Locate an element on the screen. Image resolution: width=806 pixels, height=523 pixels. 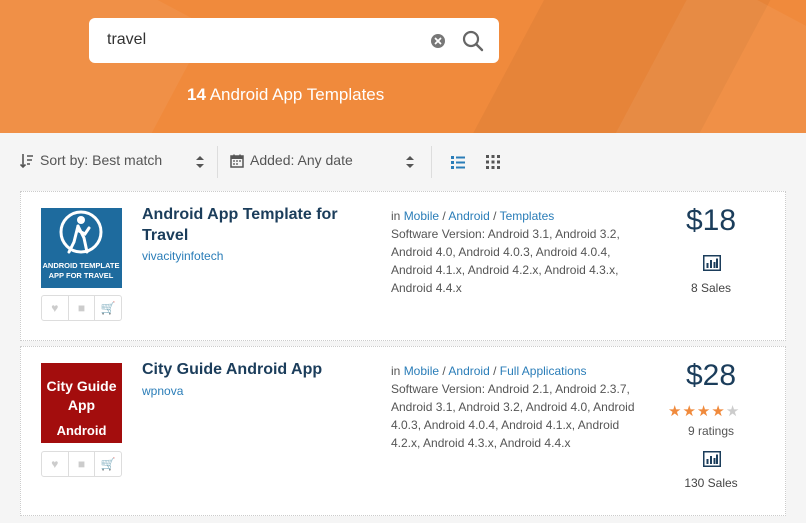
result-count: 14 Android App Templates is located at coordinates (285, 95).